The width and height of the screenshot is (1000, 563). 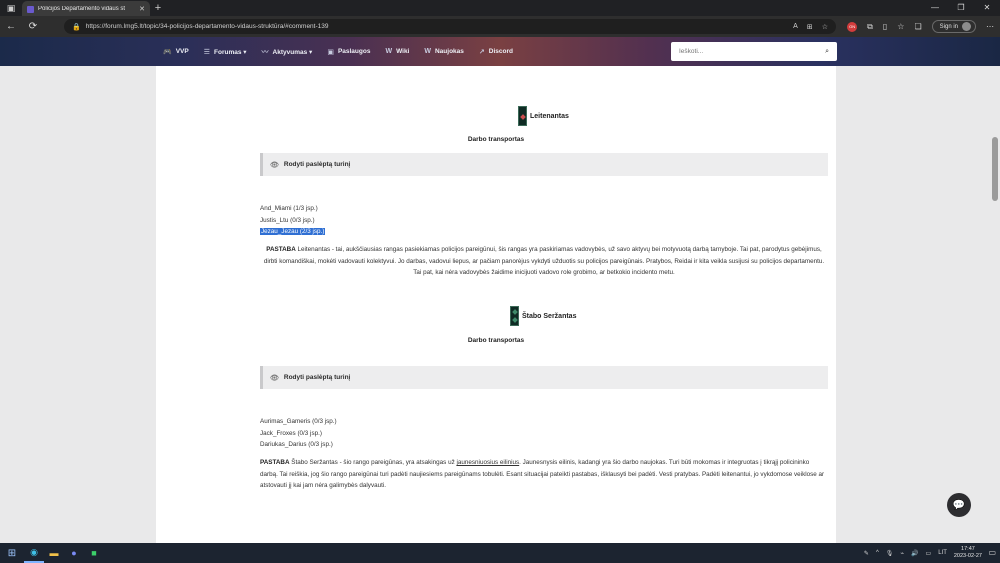 I want to click on member-item: And_Miami (1/3 jsp.), so click(x=289, y=208).